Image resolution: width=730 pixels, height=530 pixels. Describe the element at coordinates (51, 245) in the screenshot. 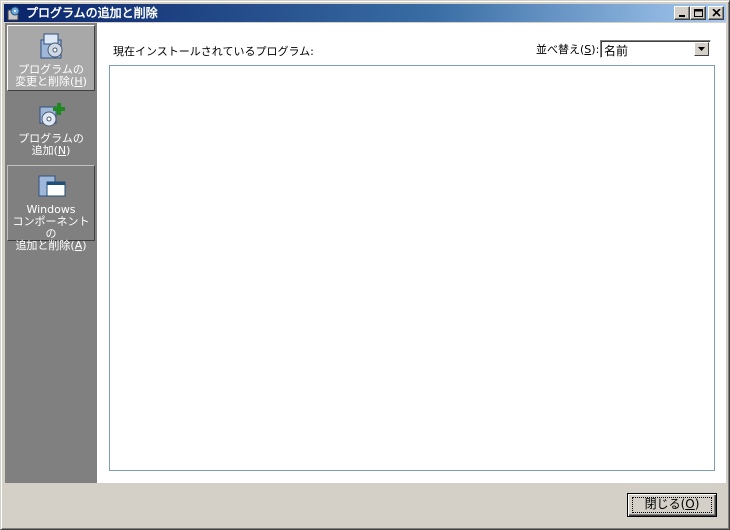

I see `sidebar-item-label-line3: 追加と削除(A)` at that location.